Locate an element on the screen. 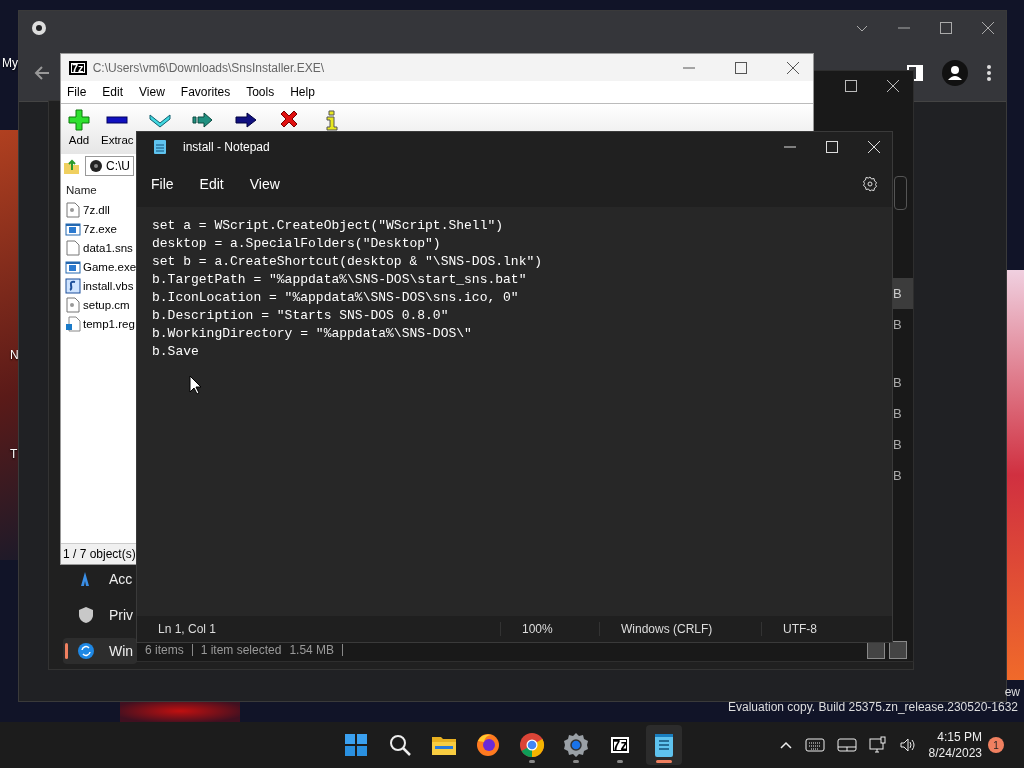 The width and height of the screenshot is (1024, 768). window-title: C:\Users\vm6\Downloads\SnsInstaller.EXE\ is located at coordinates (208, 67).